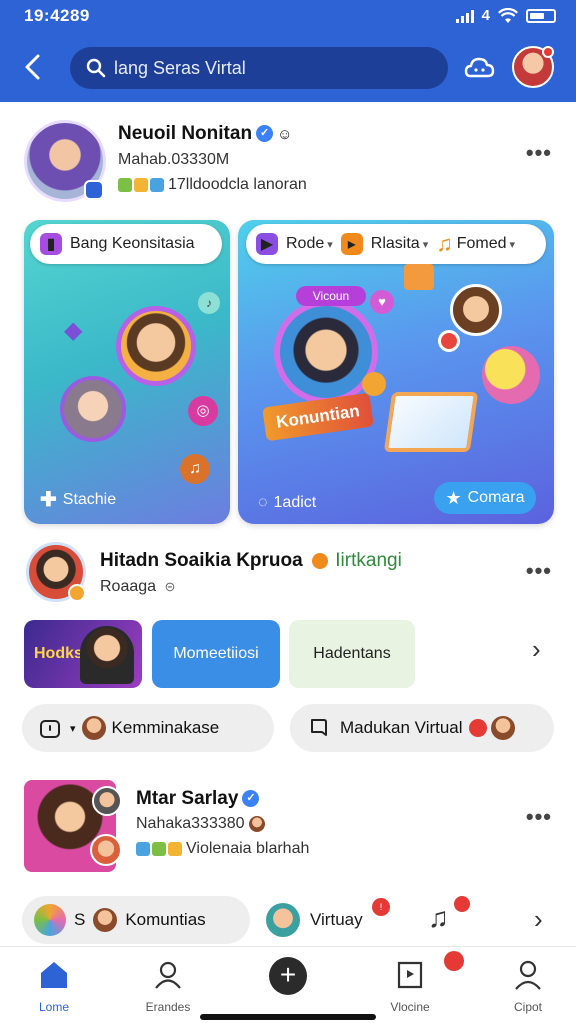  I want to click on profile-avatar, so click(533, 67).